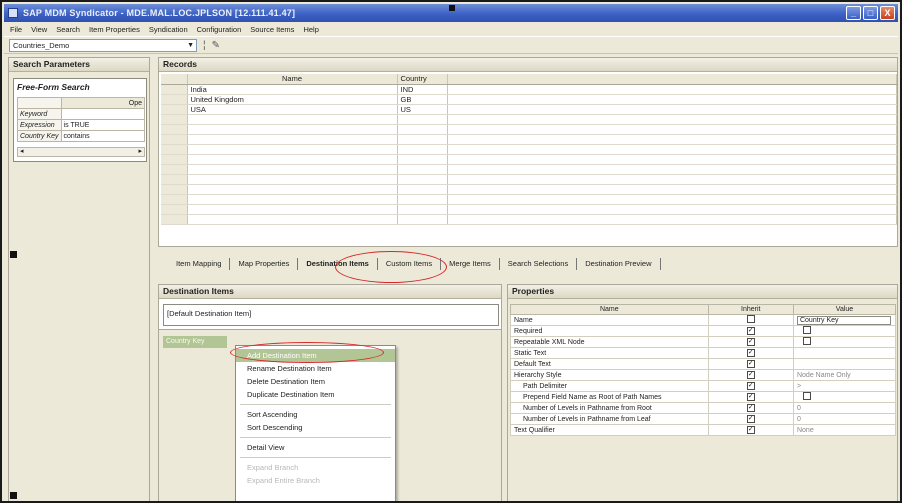 The image size is (902, 503). Describe the element at coordinates (609, 342) in the screenshot. I see `property-name: Repeatable XML Node` at that location.